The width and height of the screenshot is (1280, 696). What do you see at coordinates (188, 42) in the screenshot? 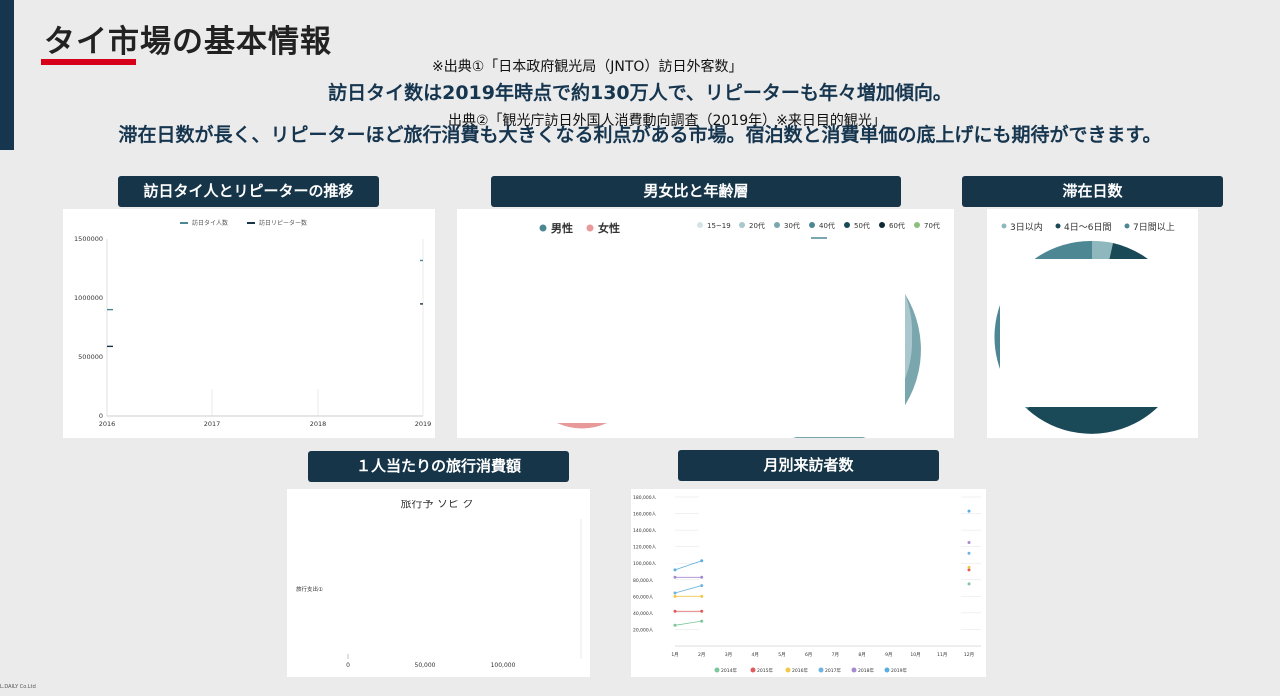
I see `page-title: タイ市場の基本情報` at bounding box center [188, 42].